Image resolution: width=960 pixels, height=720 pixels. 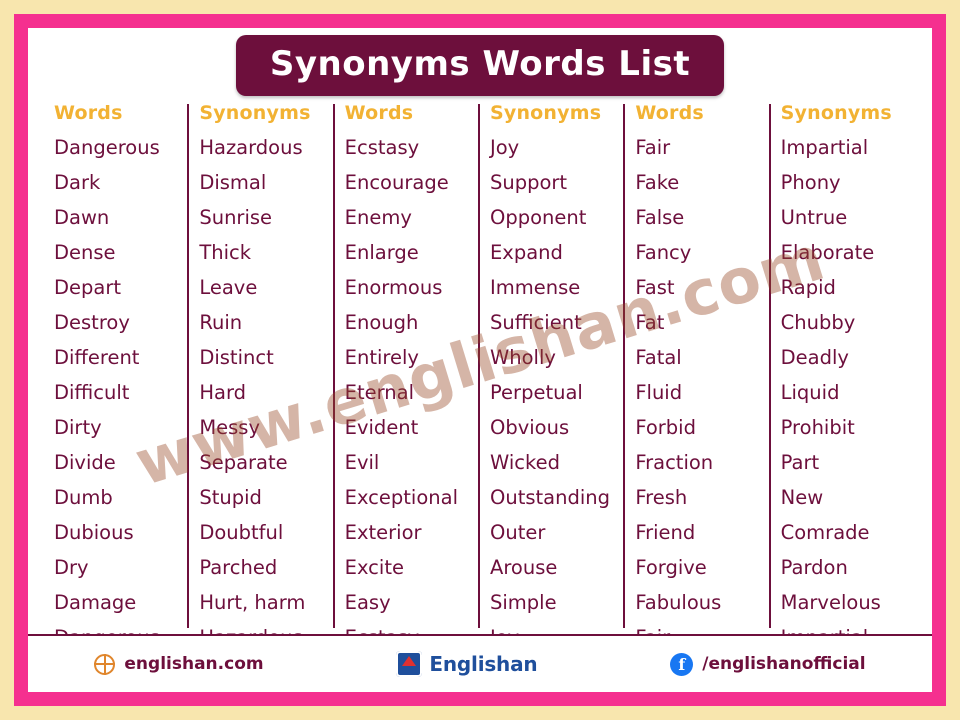 What do you see at coordinates (830, 602) in the screenshot?
I see `table-cell: Marvelous` at bounding box center [830, 602].